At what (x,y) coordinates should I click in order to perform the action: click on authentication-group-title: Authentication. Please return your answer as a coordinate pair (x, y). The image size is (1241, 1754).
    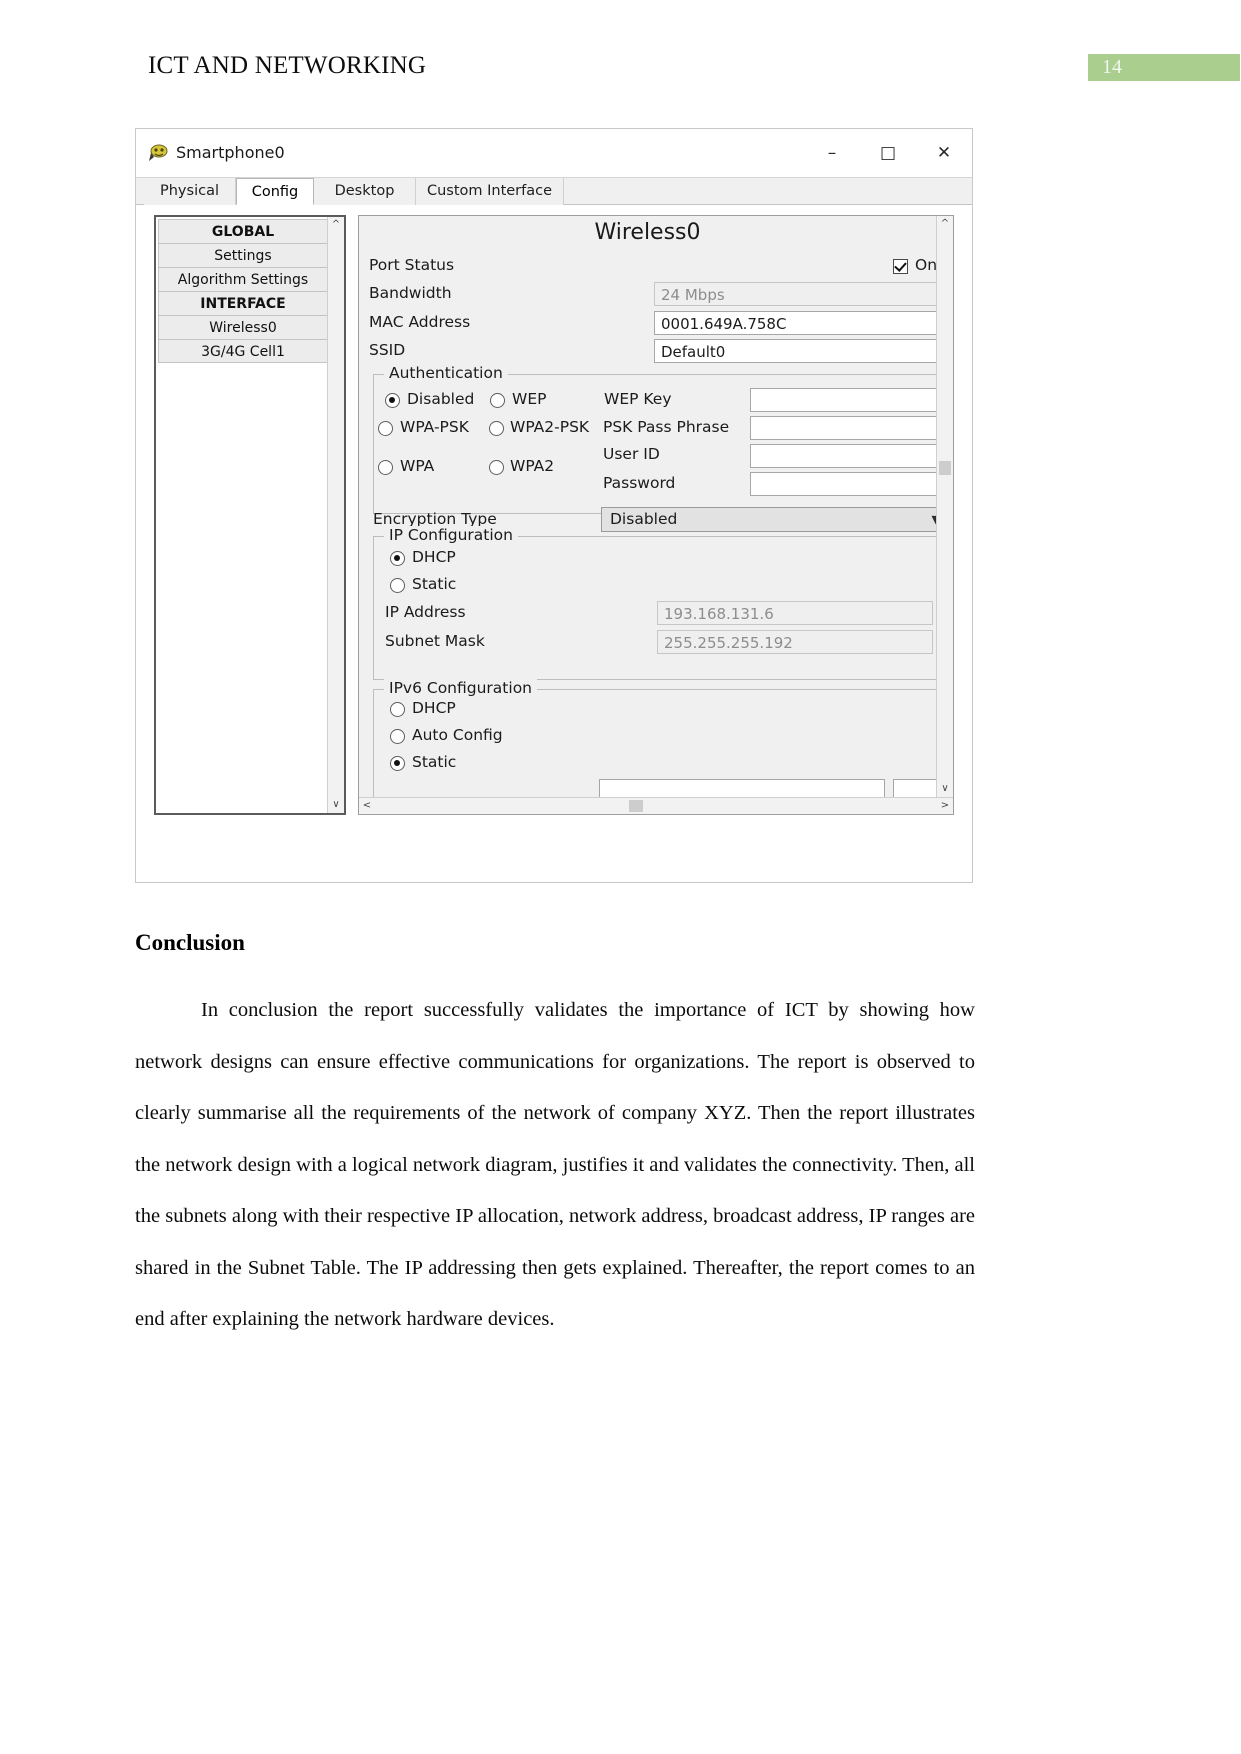
    Looking at the image, I should click on (446, 373).